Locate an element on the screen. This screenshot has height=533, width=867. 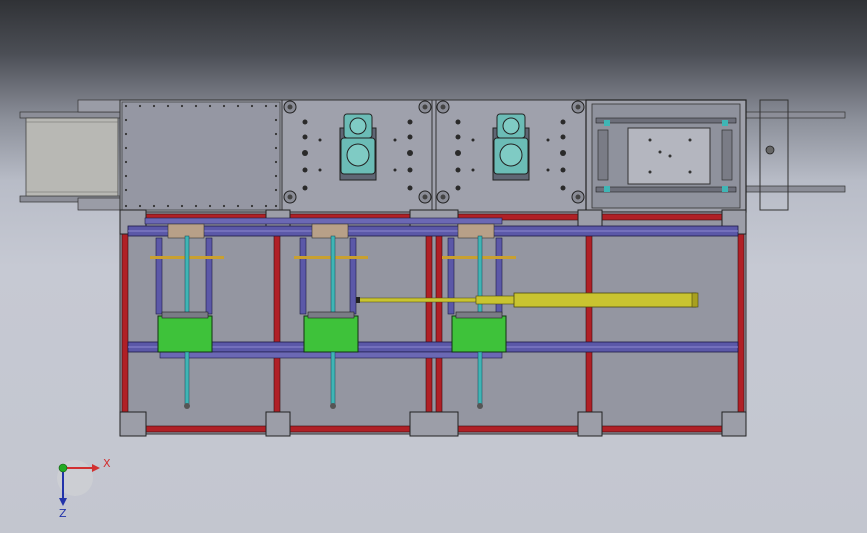
y-axis-origin is located at coordinates (63, 468).